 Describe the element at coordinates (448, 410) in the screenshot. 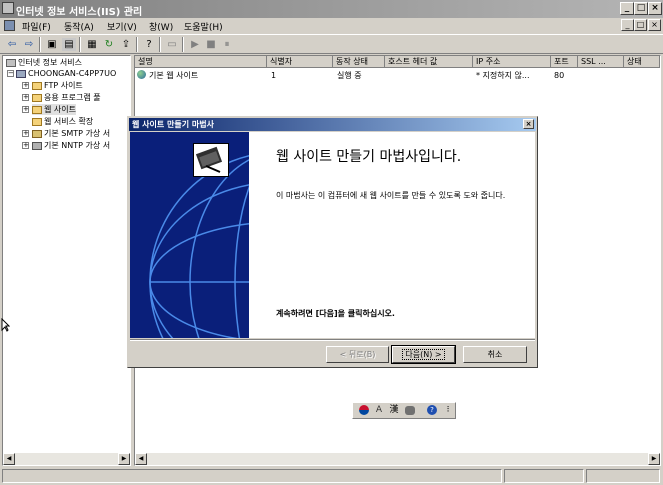

I see `ime-options-icon: ⁝` at that location.